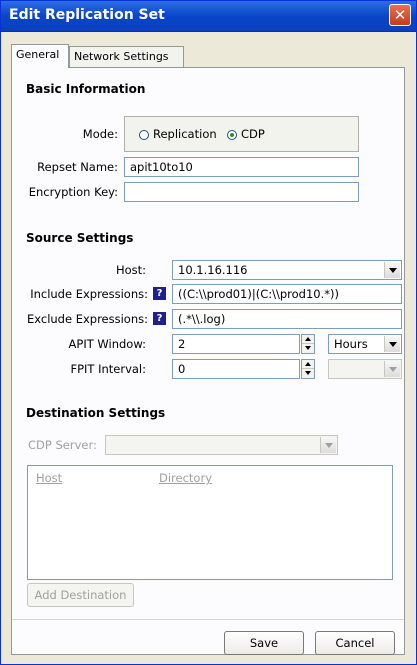 This screenshot has height=665, width=417. I want to click on cdp-radio, so click(232, 135).